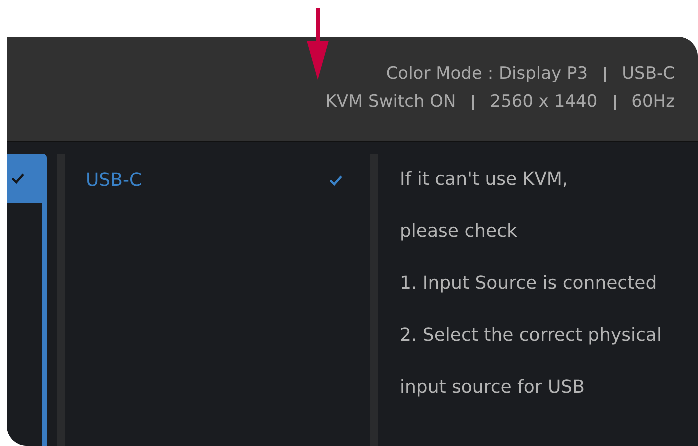 The width and height of the screenshot is (698, 446). What do you see at coordinates (653, 102) in the screenshot?
I see `status-text: 60Hz` at bounding box center [653, 102].